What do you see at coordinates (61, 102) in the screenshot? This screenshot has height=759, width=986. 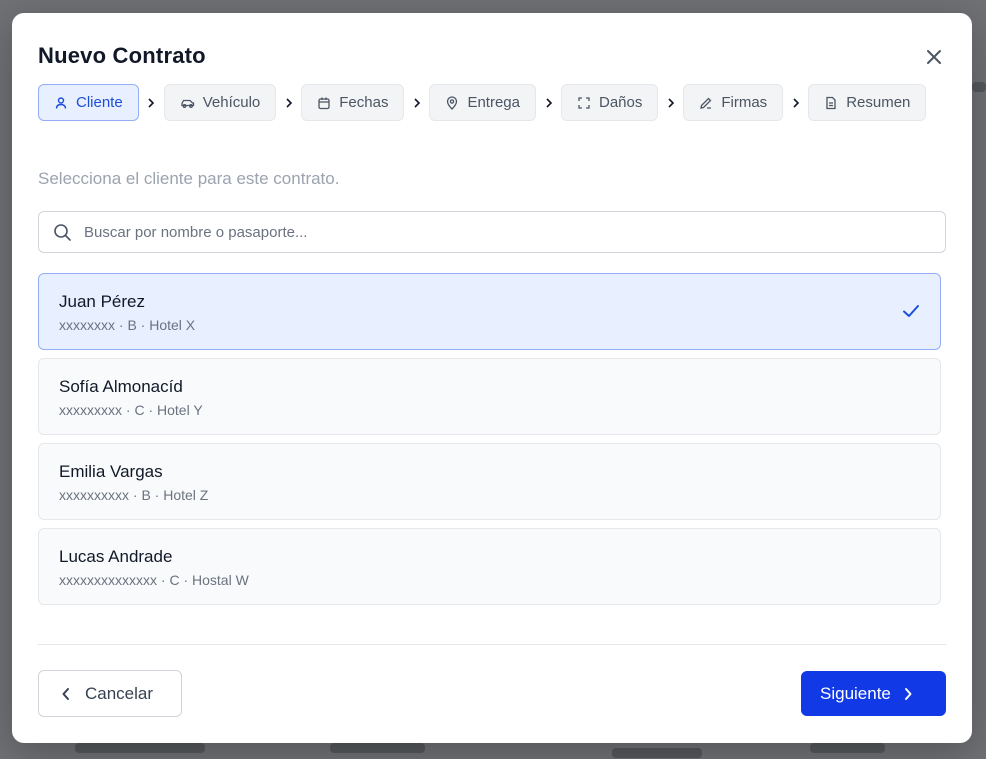 I see `user-icon` at bounding box center [61, 102].